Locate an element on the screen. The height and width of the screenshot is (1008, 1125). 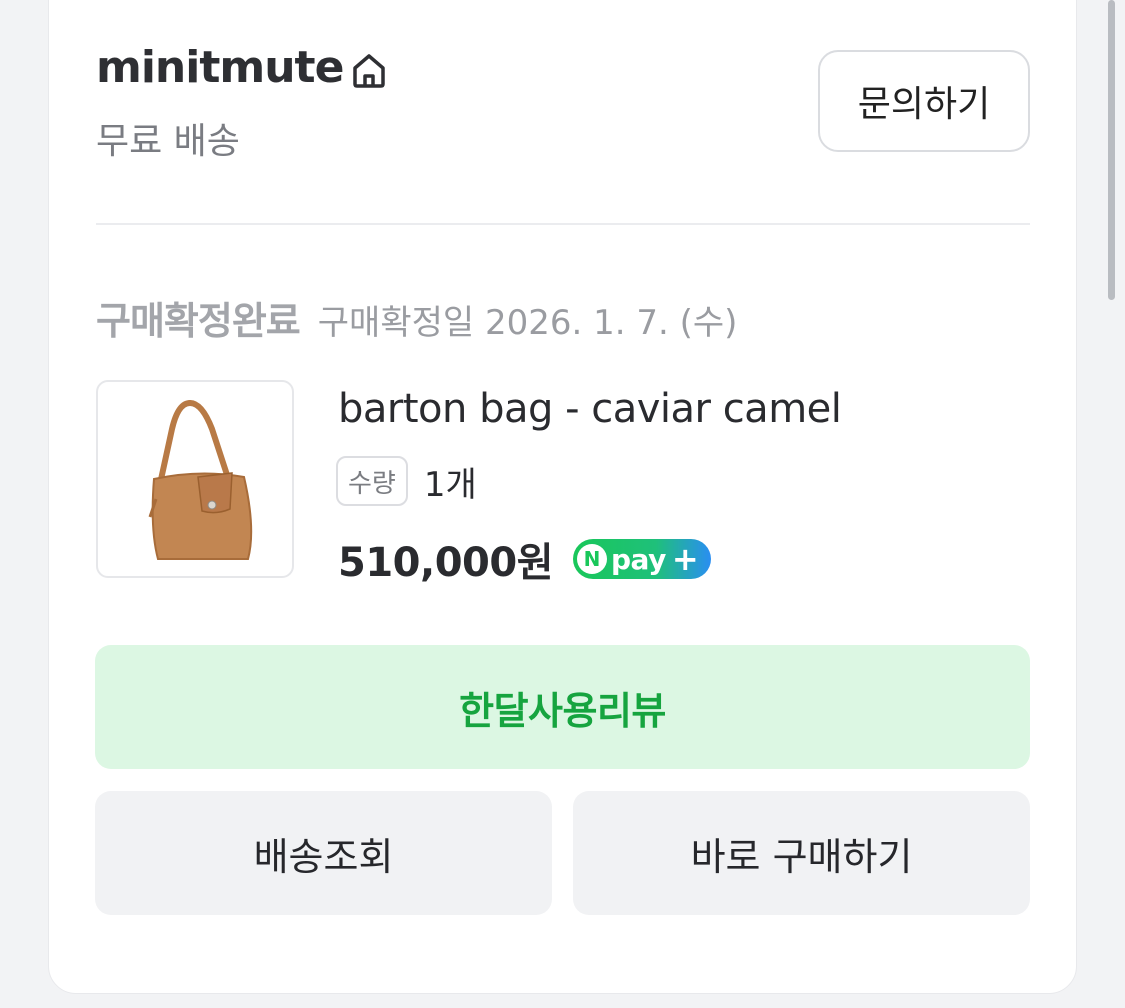
shop-header: minitmute is located at coordinates (242, 67).